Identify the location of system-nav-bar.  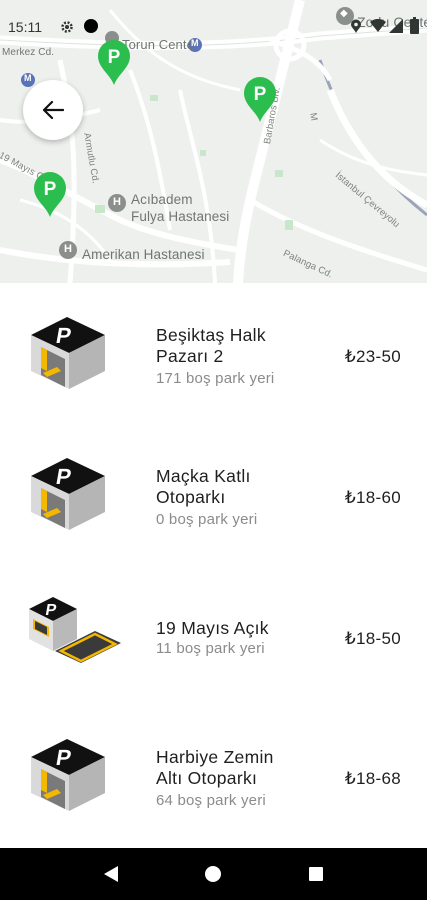
(213, 874).